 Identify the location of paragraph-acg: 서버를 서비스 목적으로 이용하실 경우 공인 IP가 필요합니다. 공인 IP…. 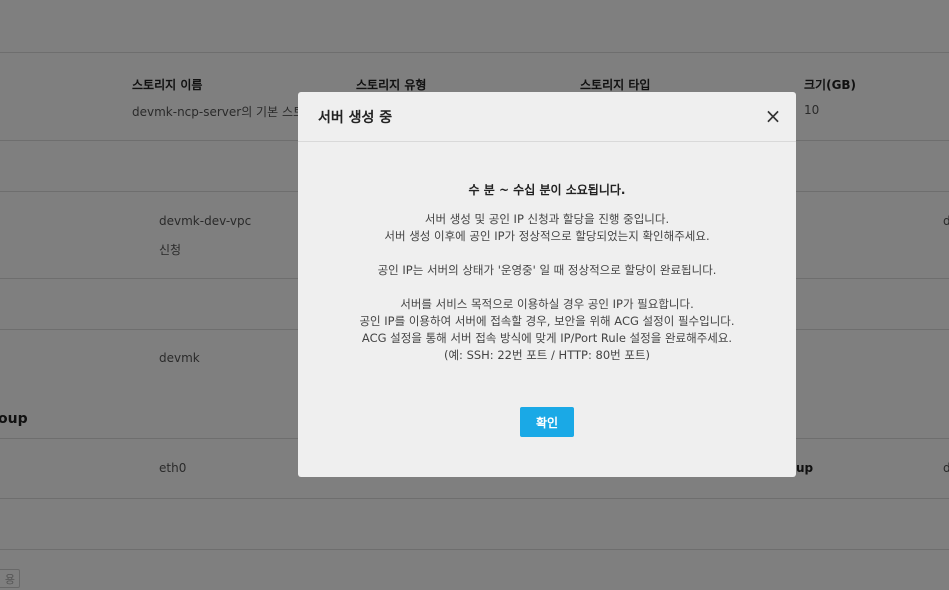
(547, 330).